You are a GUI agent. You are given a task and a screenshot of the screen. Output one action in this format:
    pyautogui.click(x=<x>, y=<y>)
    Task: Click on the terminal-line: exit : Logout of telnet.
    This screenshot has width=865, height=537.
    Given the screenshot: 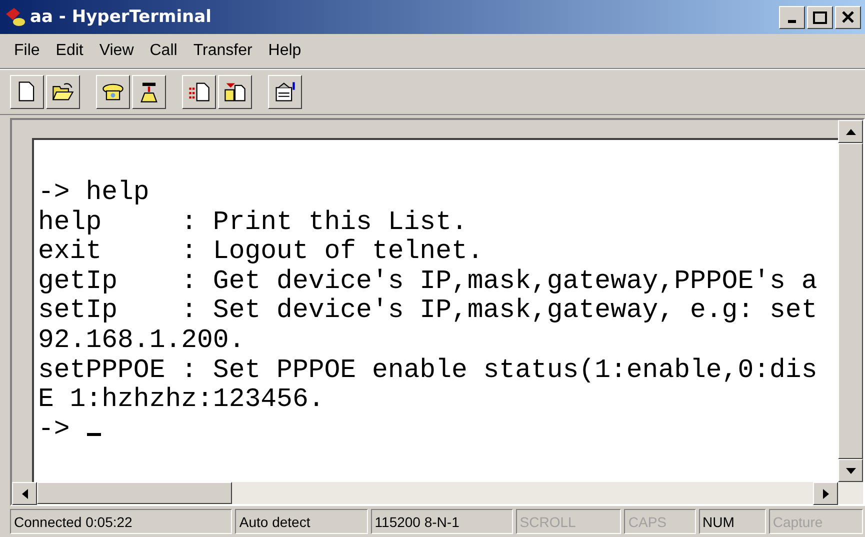 What is the action you would take?
    pyautogui.click(x=261, y=252)
    